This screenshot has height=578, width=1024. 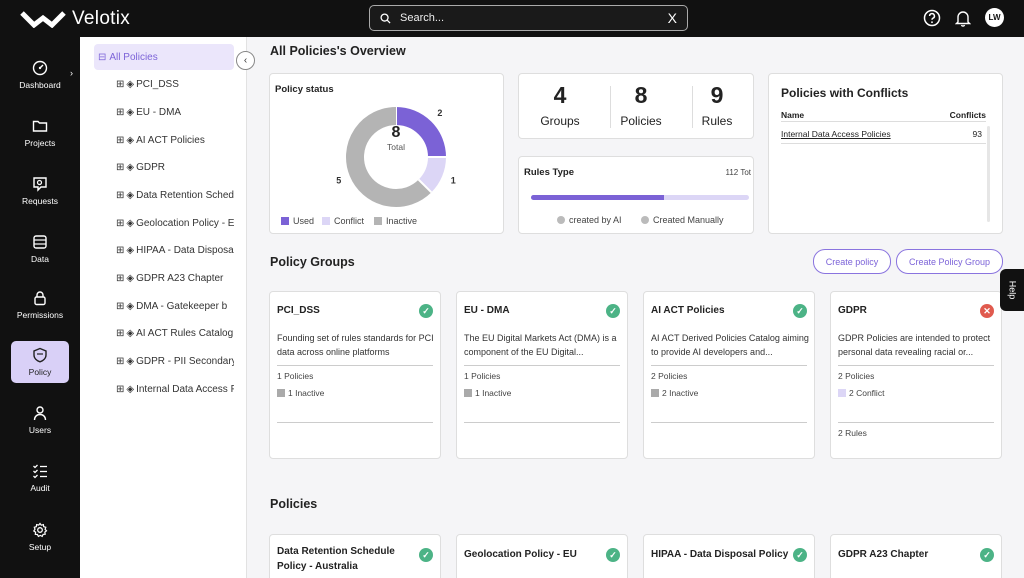 What do you see at coordinates (916, 556) in the screenshot?
I see `policy-card: GDPR A23 Chapter ✓` at bounding box center [916, 556].